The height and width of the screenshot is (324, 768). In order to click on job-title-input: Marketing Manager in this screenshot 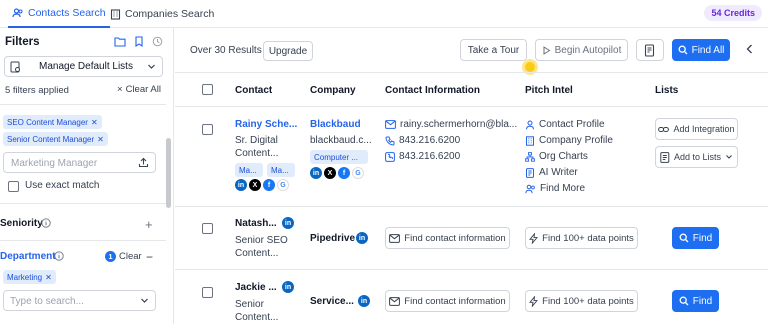, I will do `click(79, 162)`.